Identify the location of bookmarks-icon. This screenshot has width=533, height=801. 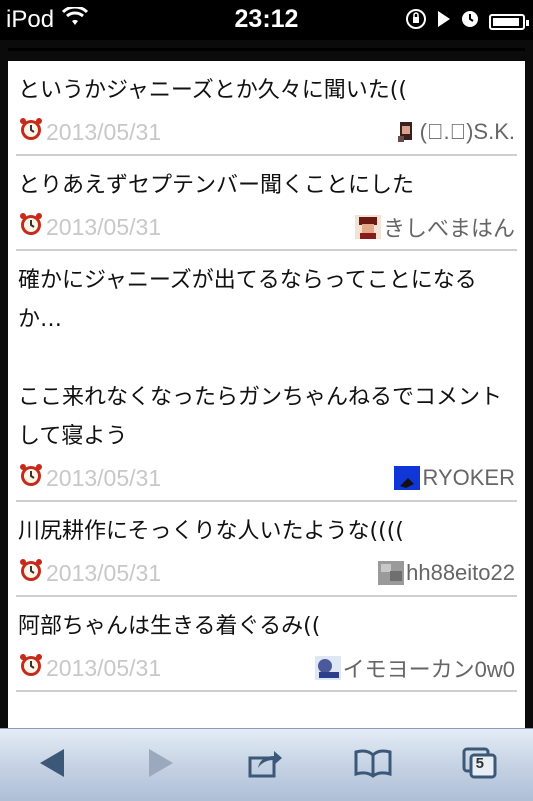
(373, 765).